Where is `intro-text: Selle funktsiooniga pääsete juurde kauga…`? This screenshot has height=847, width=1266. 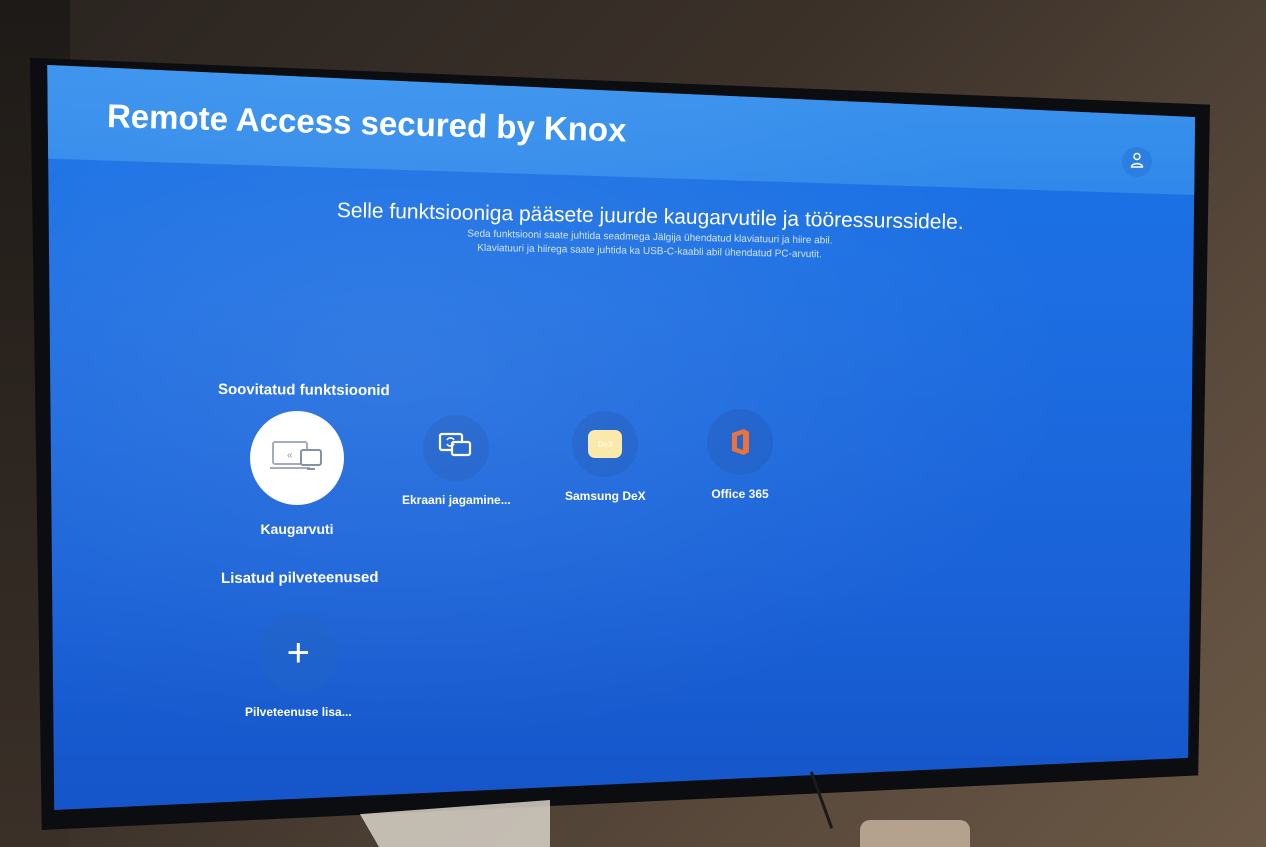 intro-text: Selle funktsiooniga pääsete juurde kauga… is located at coordinates (650, 231).